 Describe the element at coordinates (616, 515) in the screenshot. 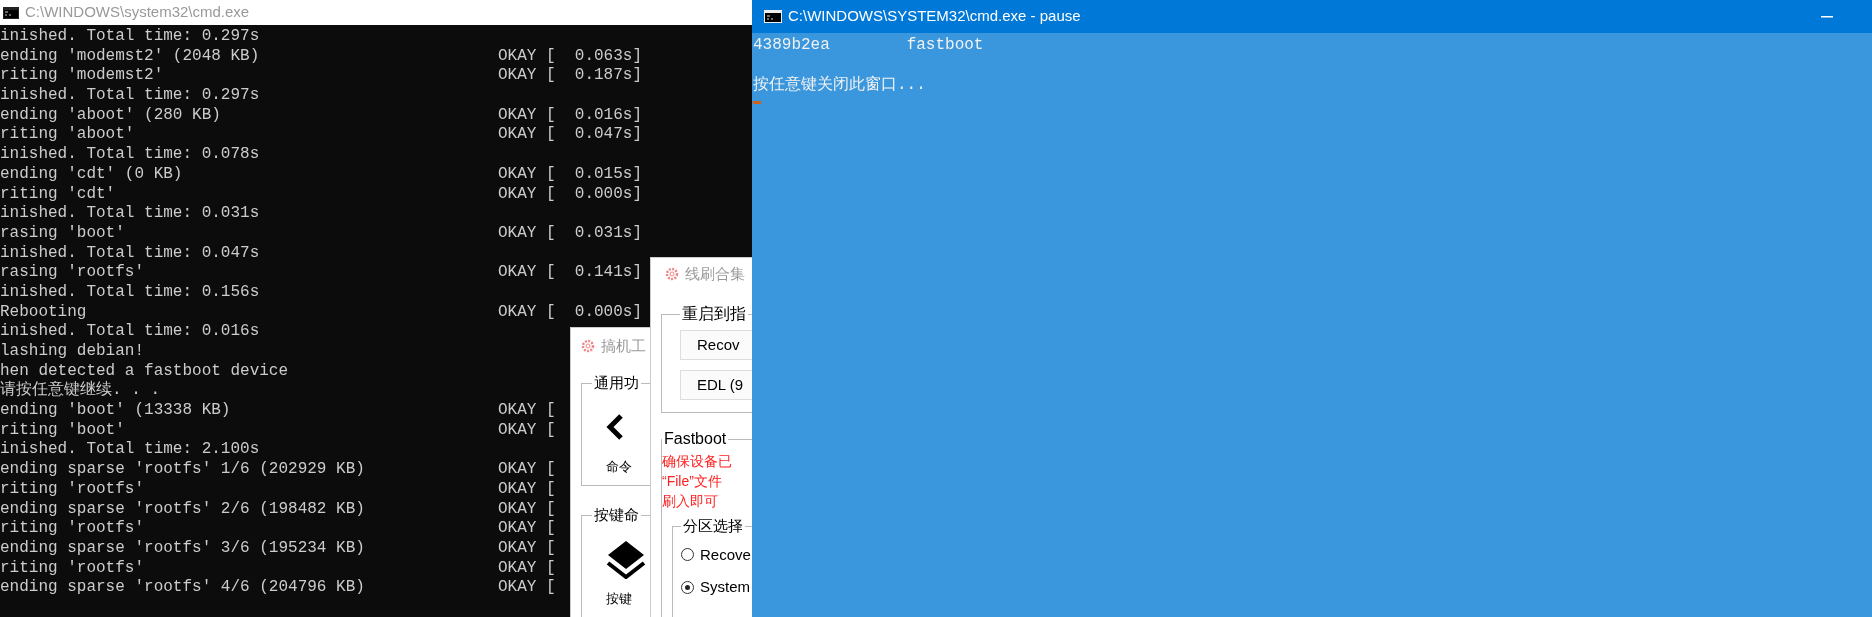

I see `group-label: 按键命` at that location.